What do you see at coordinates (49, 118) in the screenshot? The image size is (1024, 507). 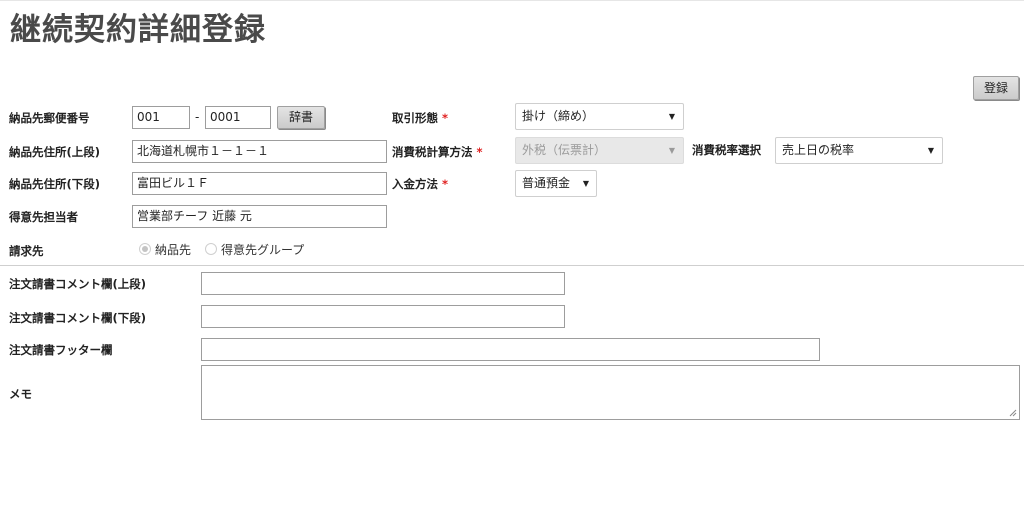 I see `postal-code-label: 納品先郵便番号` at bounding box center [49, 118].